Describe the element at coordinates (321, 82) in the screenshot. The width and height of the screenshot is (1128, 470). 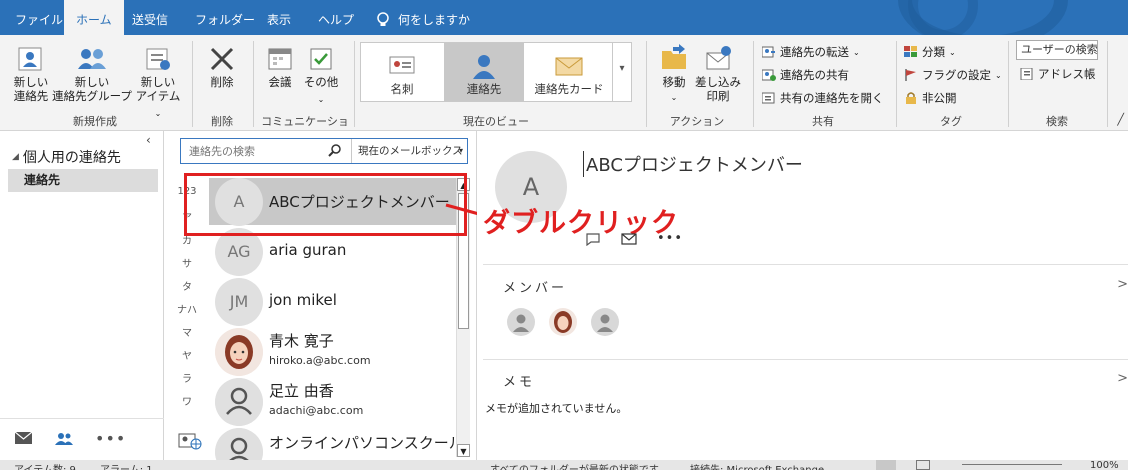
I see `more-label: その他` at that location.